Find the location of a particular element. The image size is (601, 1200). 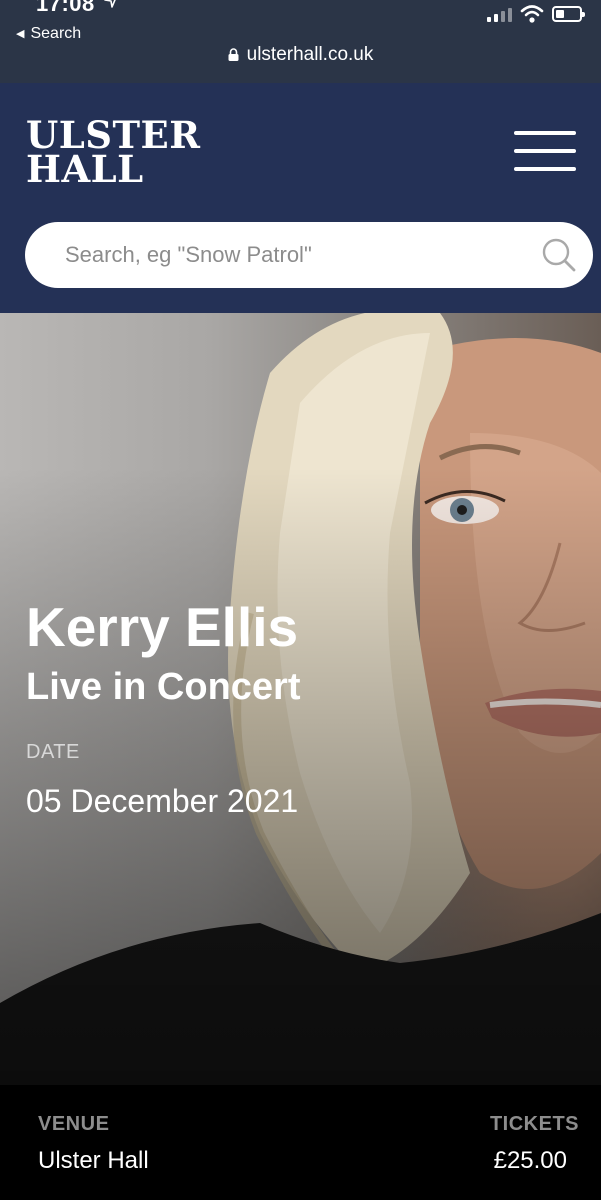

search-icon is located at coordinates (559, 255).